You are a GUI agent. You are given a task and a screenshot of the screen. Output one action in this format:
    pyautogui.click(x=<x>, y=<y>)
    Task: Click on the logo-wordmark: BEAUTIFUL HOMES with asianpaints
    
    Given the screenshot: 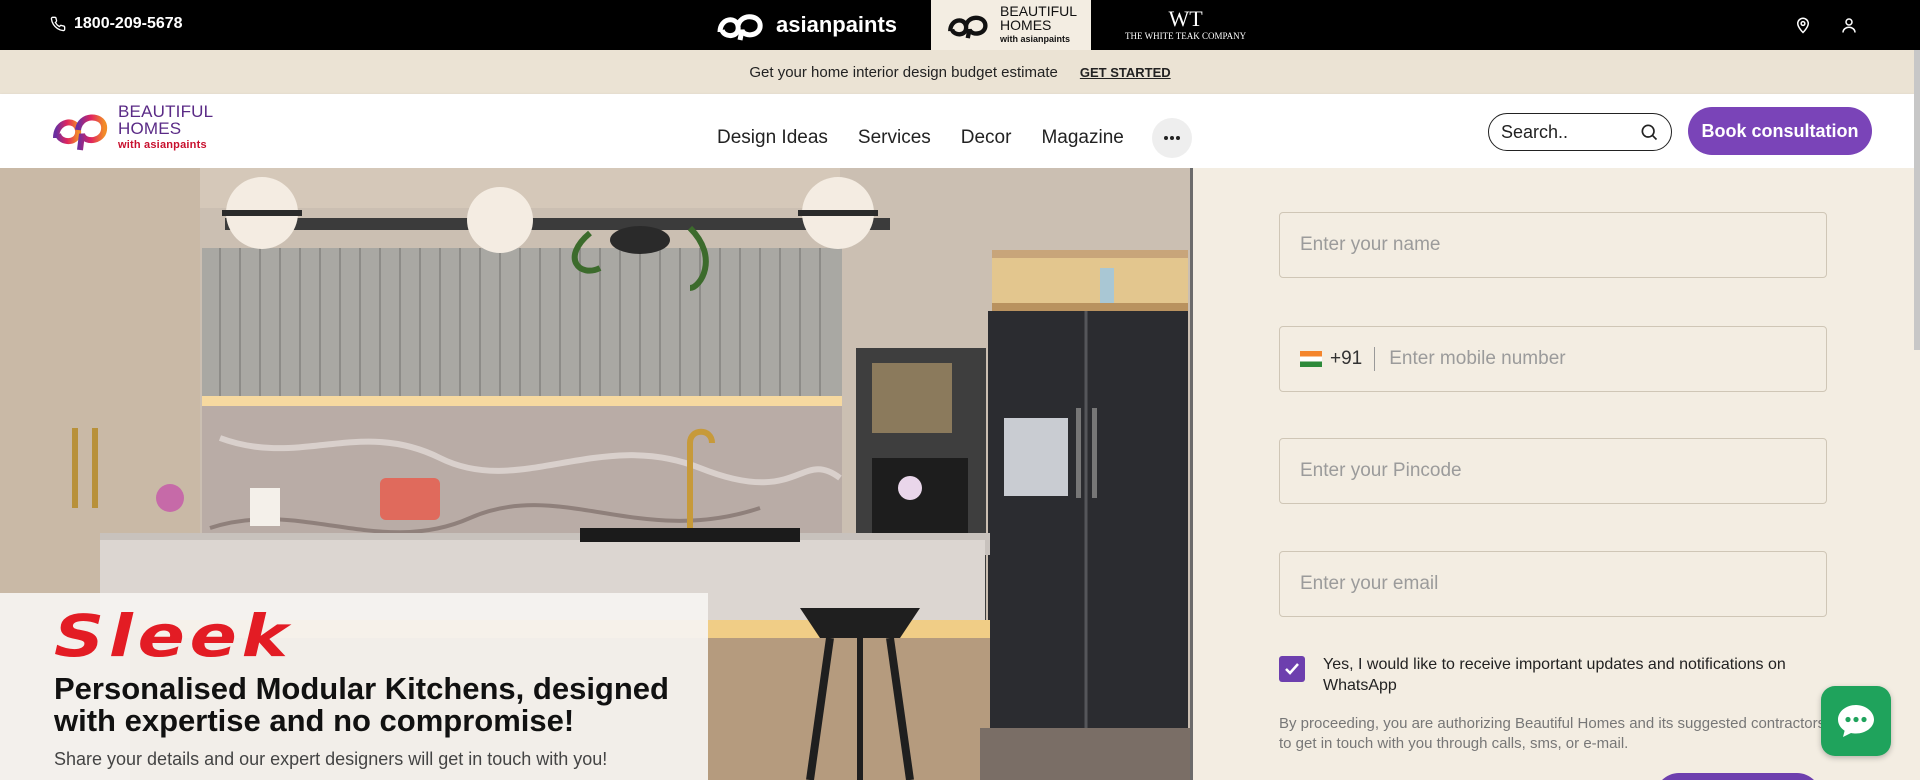 What is the action you would take?
    pyautogui.click(x=165, y=128)
    